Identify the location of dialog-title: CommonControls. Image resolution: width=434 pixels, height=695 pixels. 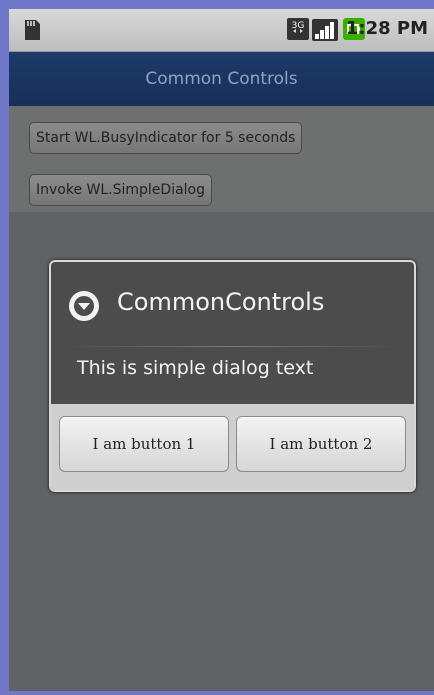
(221, 302).